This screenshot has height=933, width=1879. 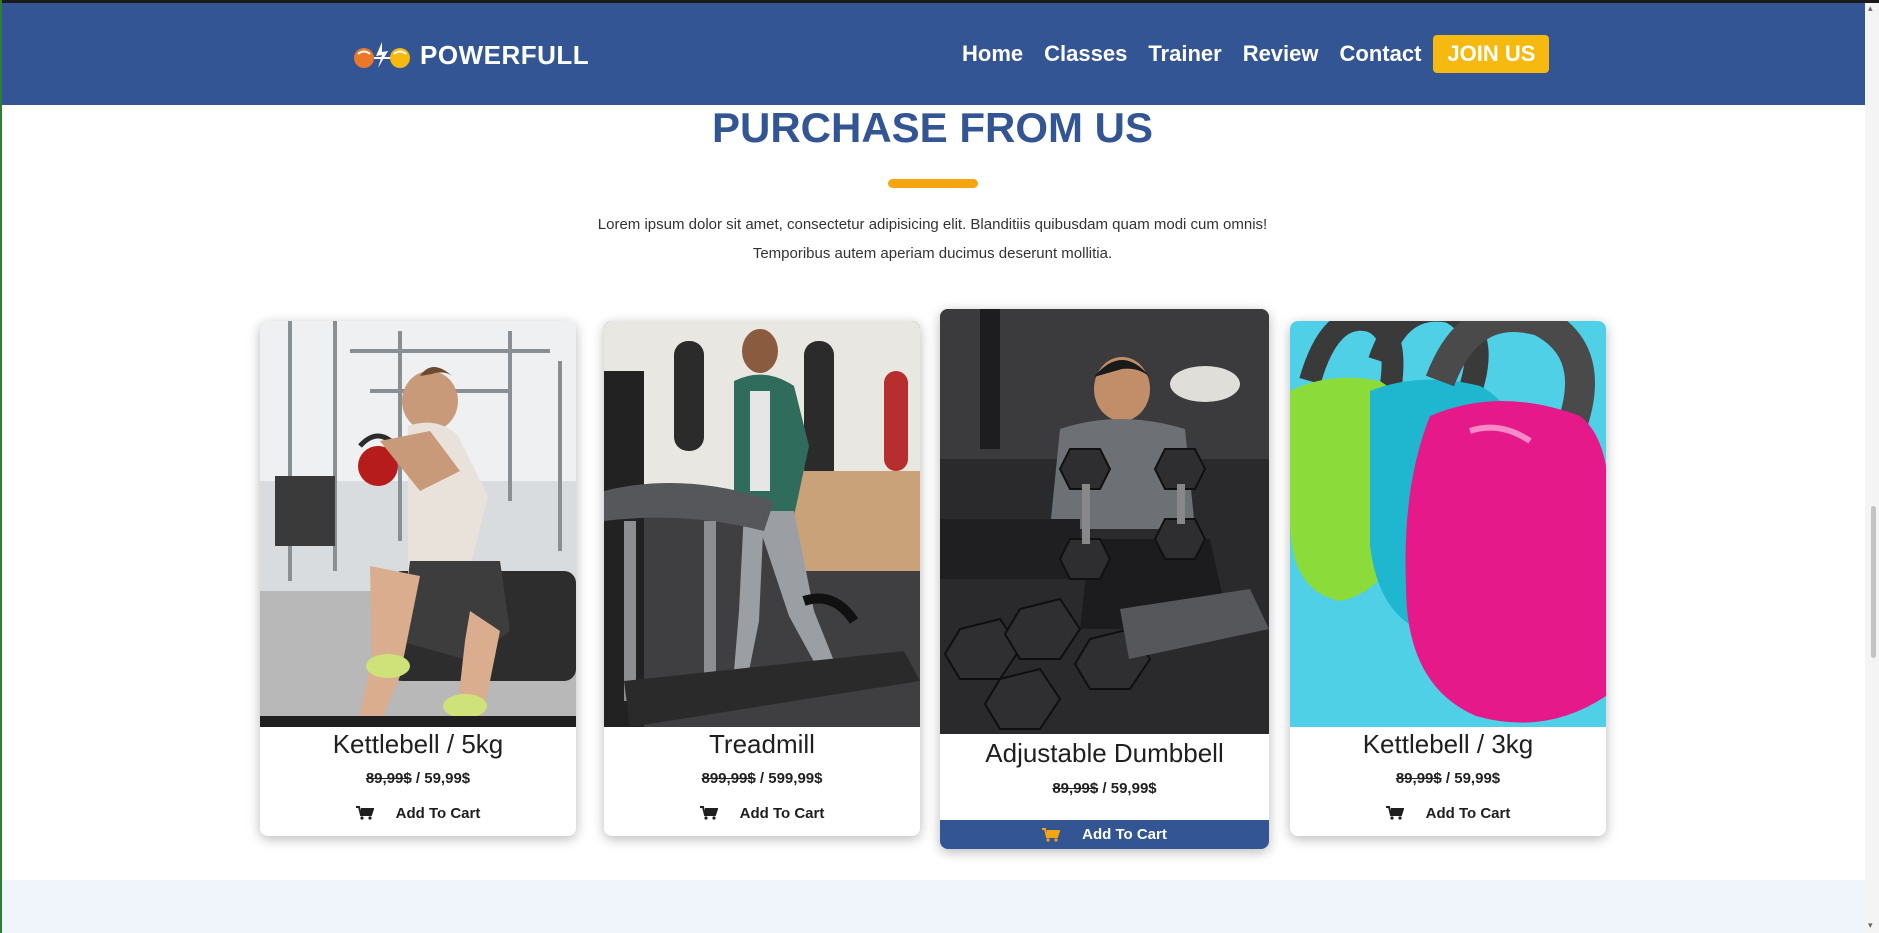 I want to click on scroll-down-arrow-icon: ▾, so click(x=1872, y=925).